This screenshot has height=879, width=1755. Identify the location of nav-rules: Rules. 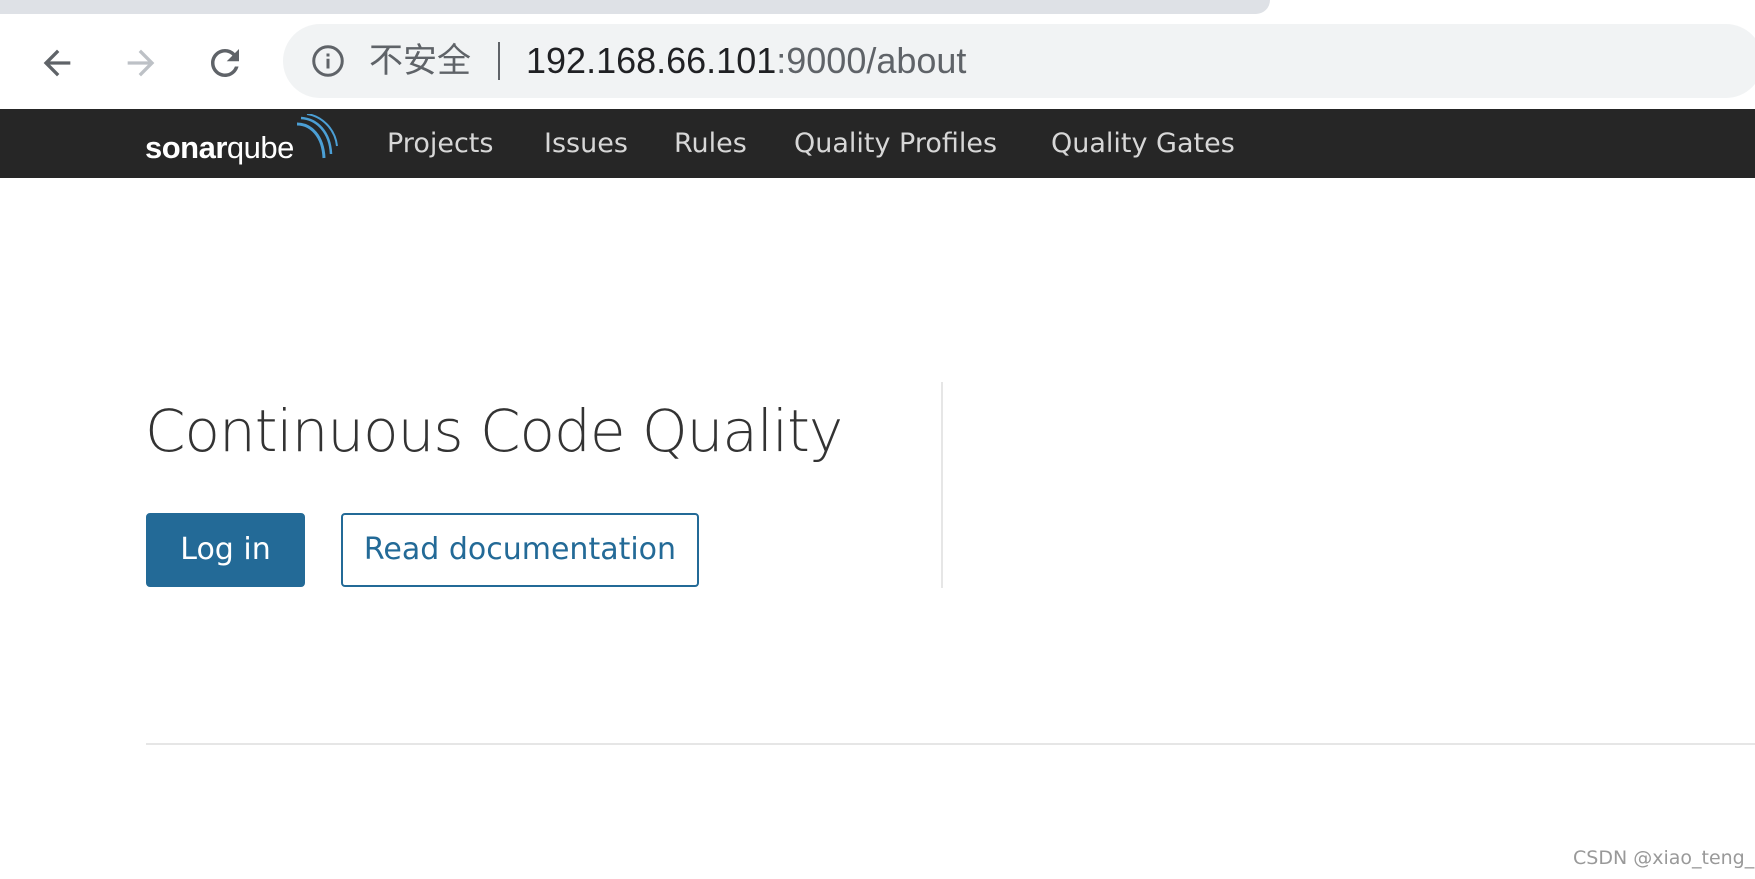
(710, 143).